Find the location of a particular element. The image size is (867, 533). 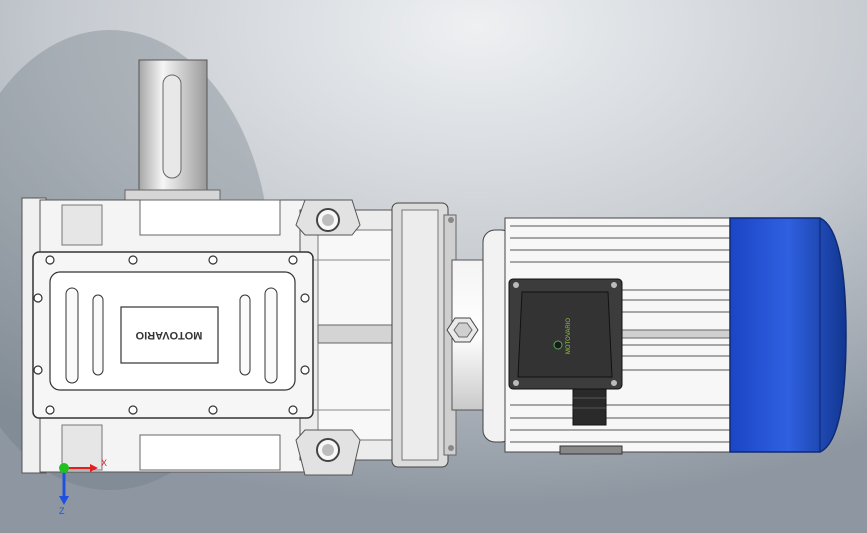

terminal-box-logo: MOTOVARIO is located at coordinates (569, 336).